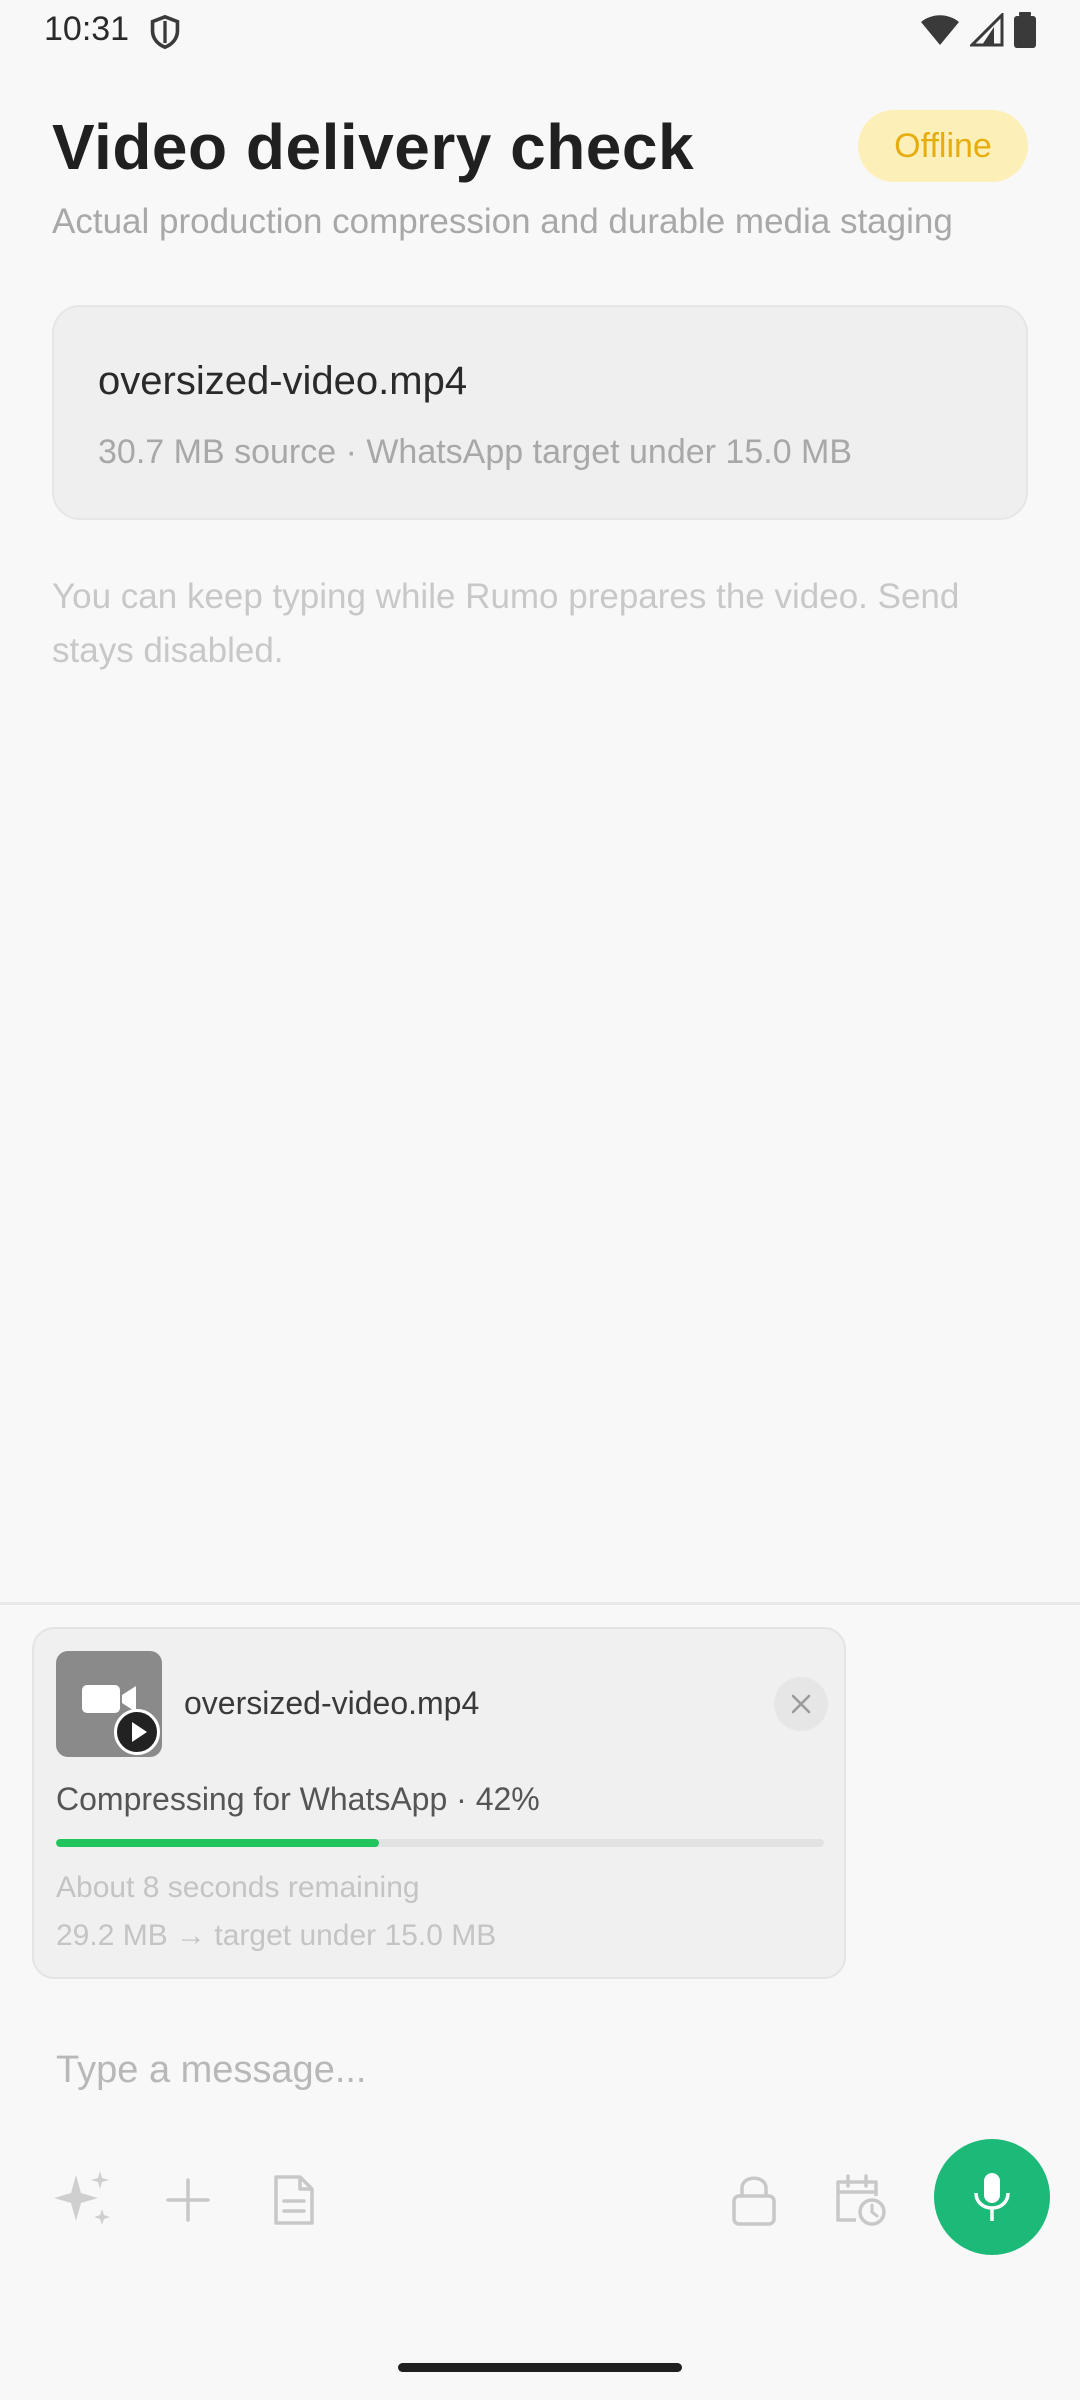  I want to click on compression-progress-bar, so click(440, 1843).